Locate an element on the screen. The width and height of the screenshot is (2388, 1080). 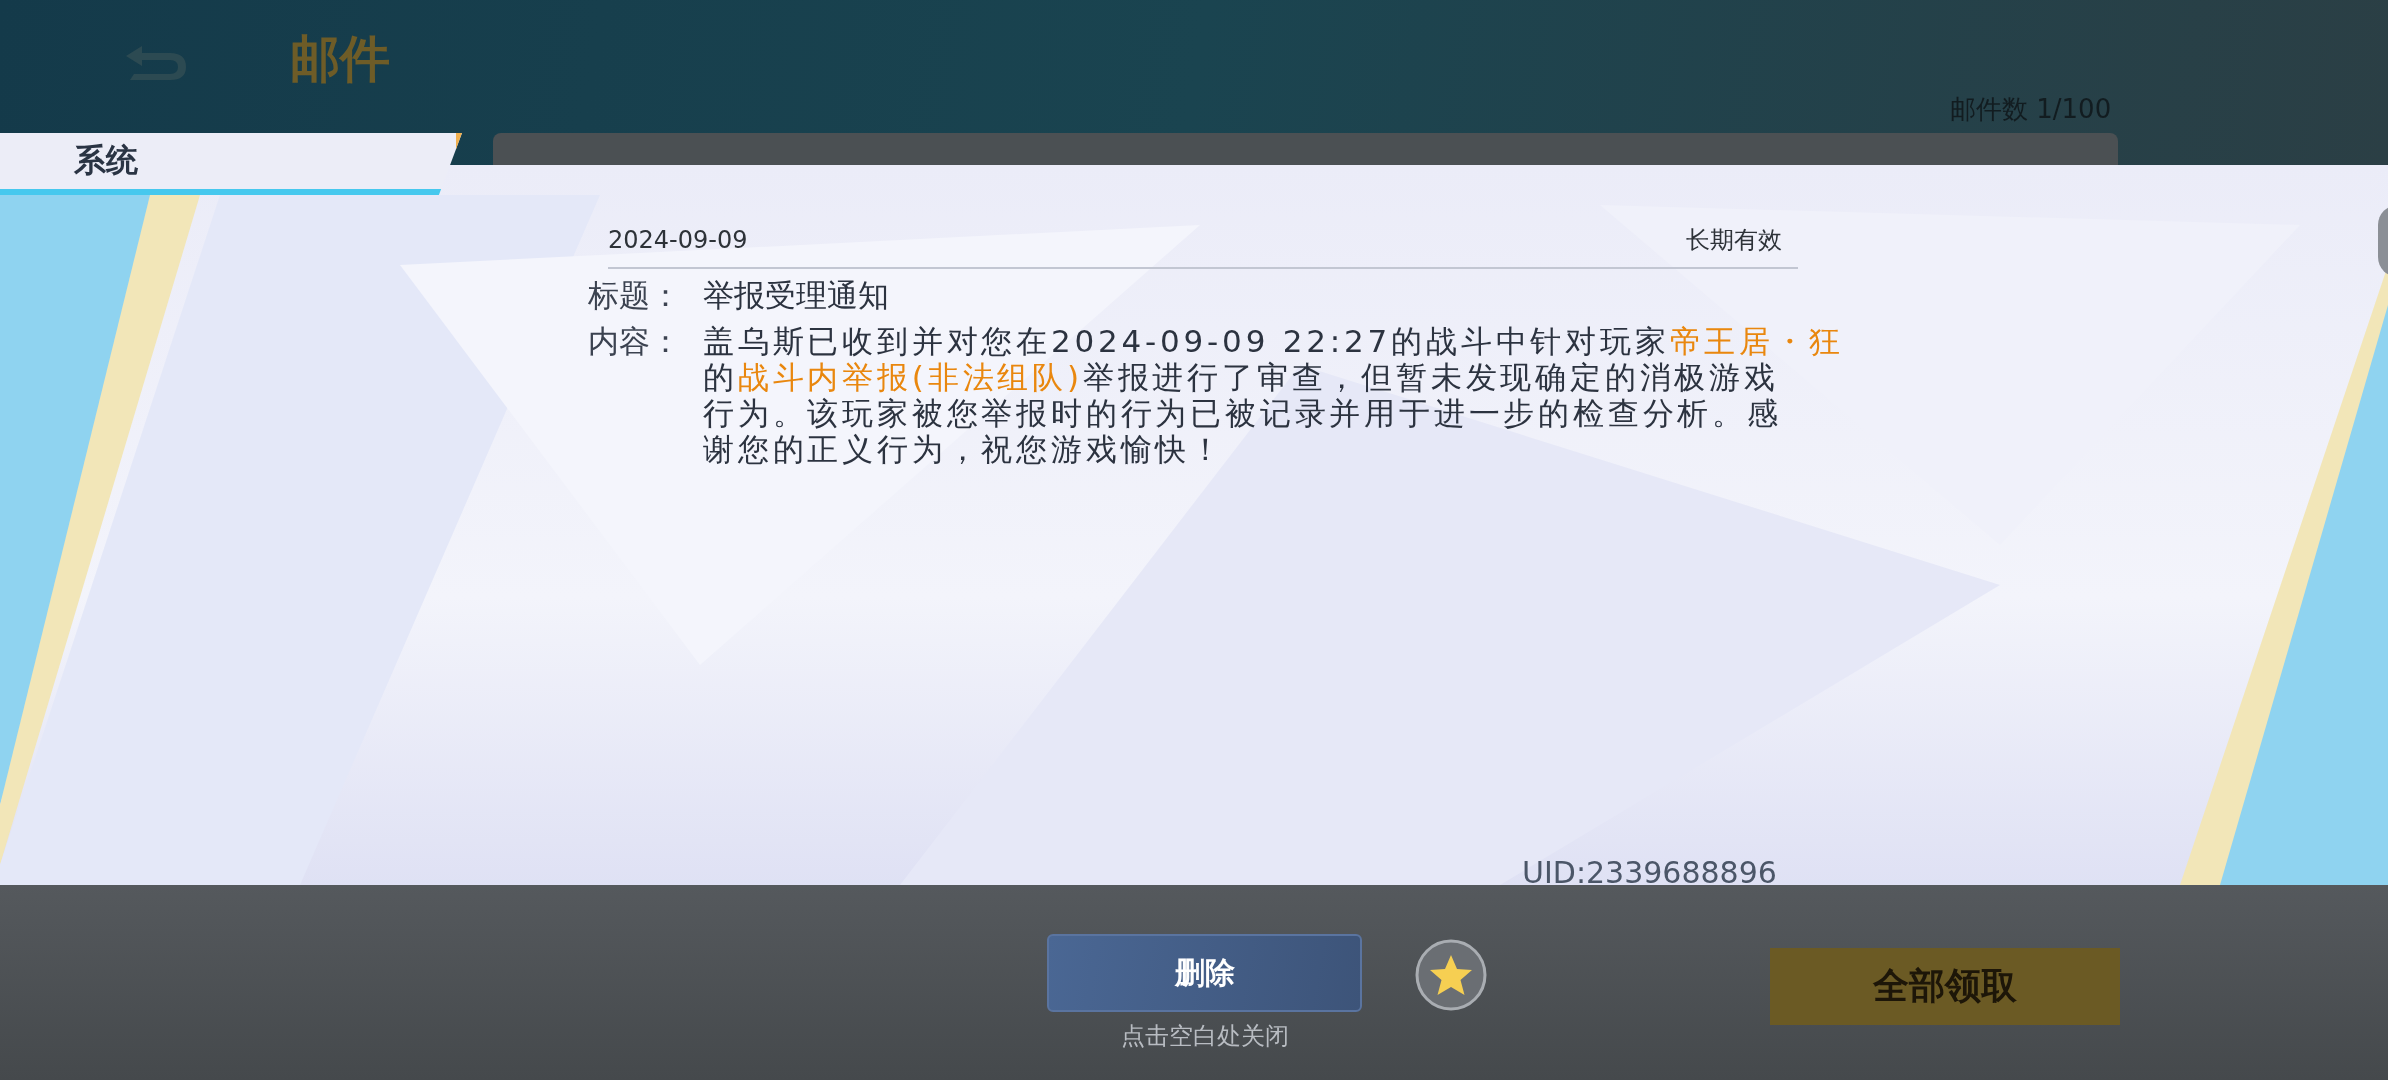
mail-validity: 长期有效 is located at coordinates (1734, 240).